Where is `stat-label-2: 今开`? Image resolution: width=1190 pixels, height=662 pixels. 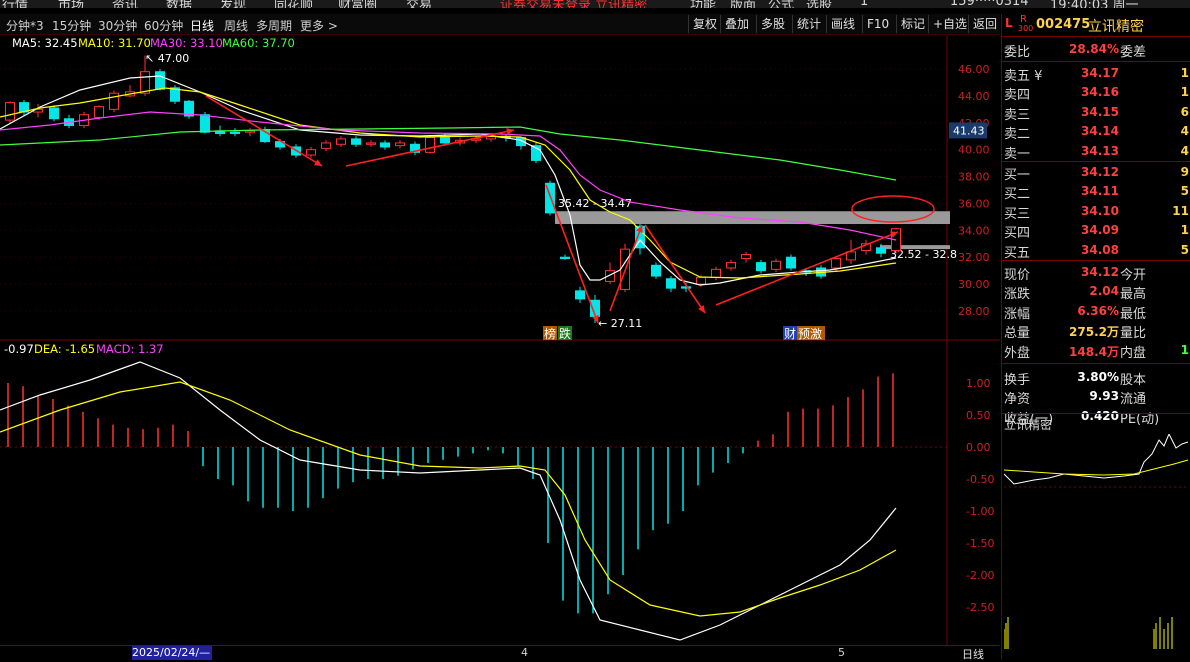
stat-label-2: 今开 is located at coordinates (1133, 275).